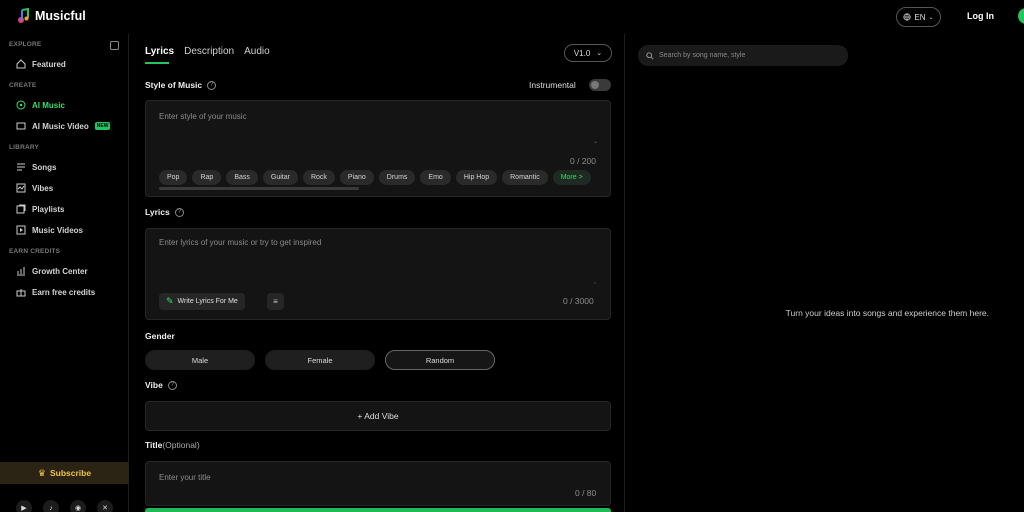  What do you see at coordinates (356, 177) in the screenshot?
I see `style-chip: Piano` at bounding box center [356, 177].